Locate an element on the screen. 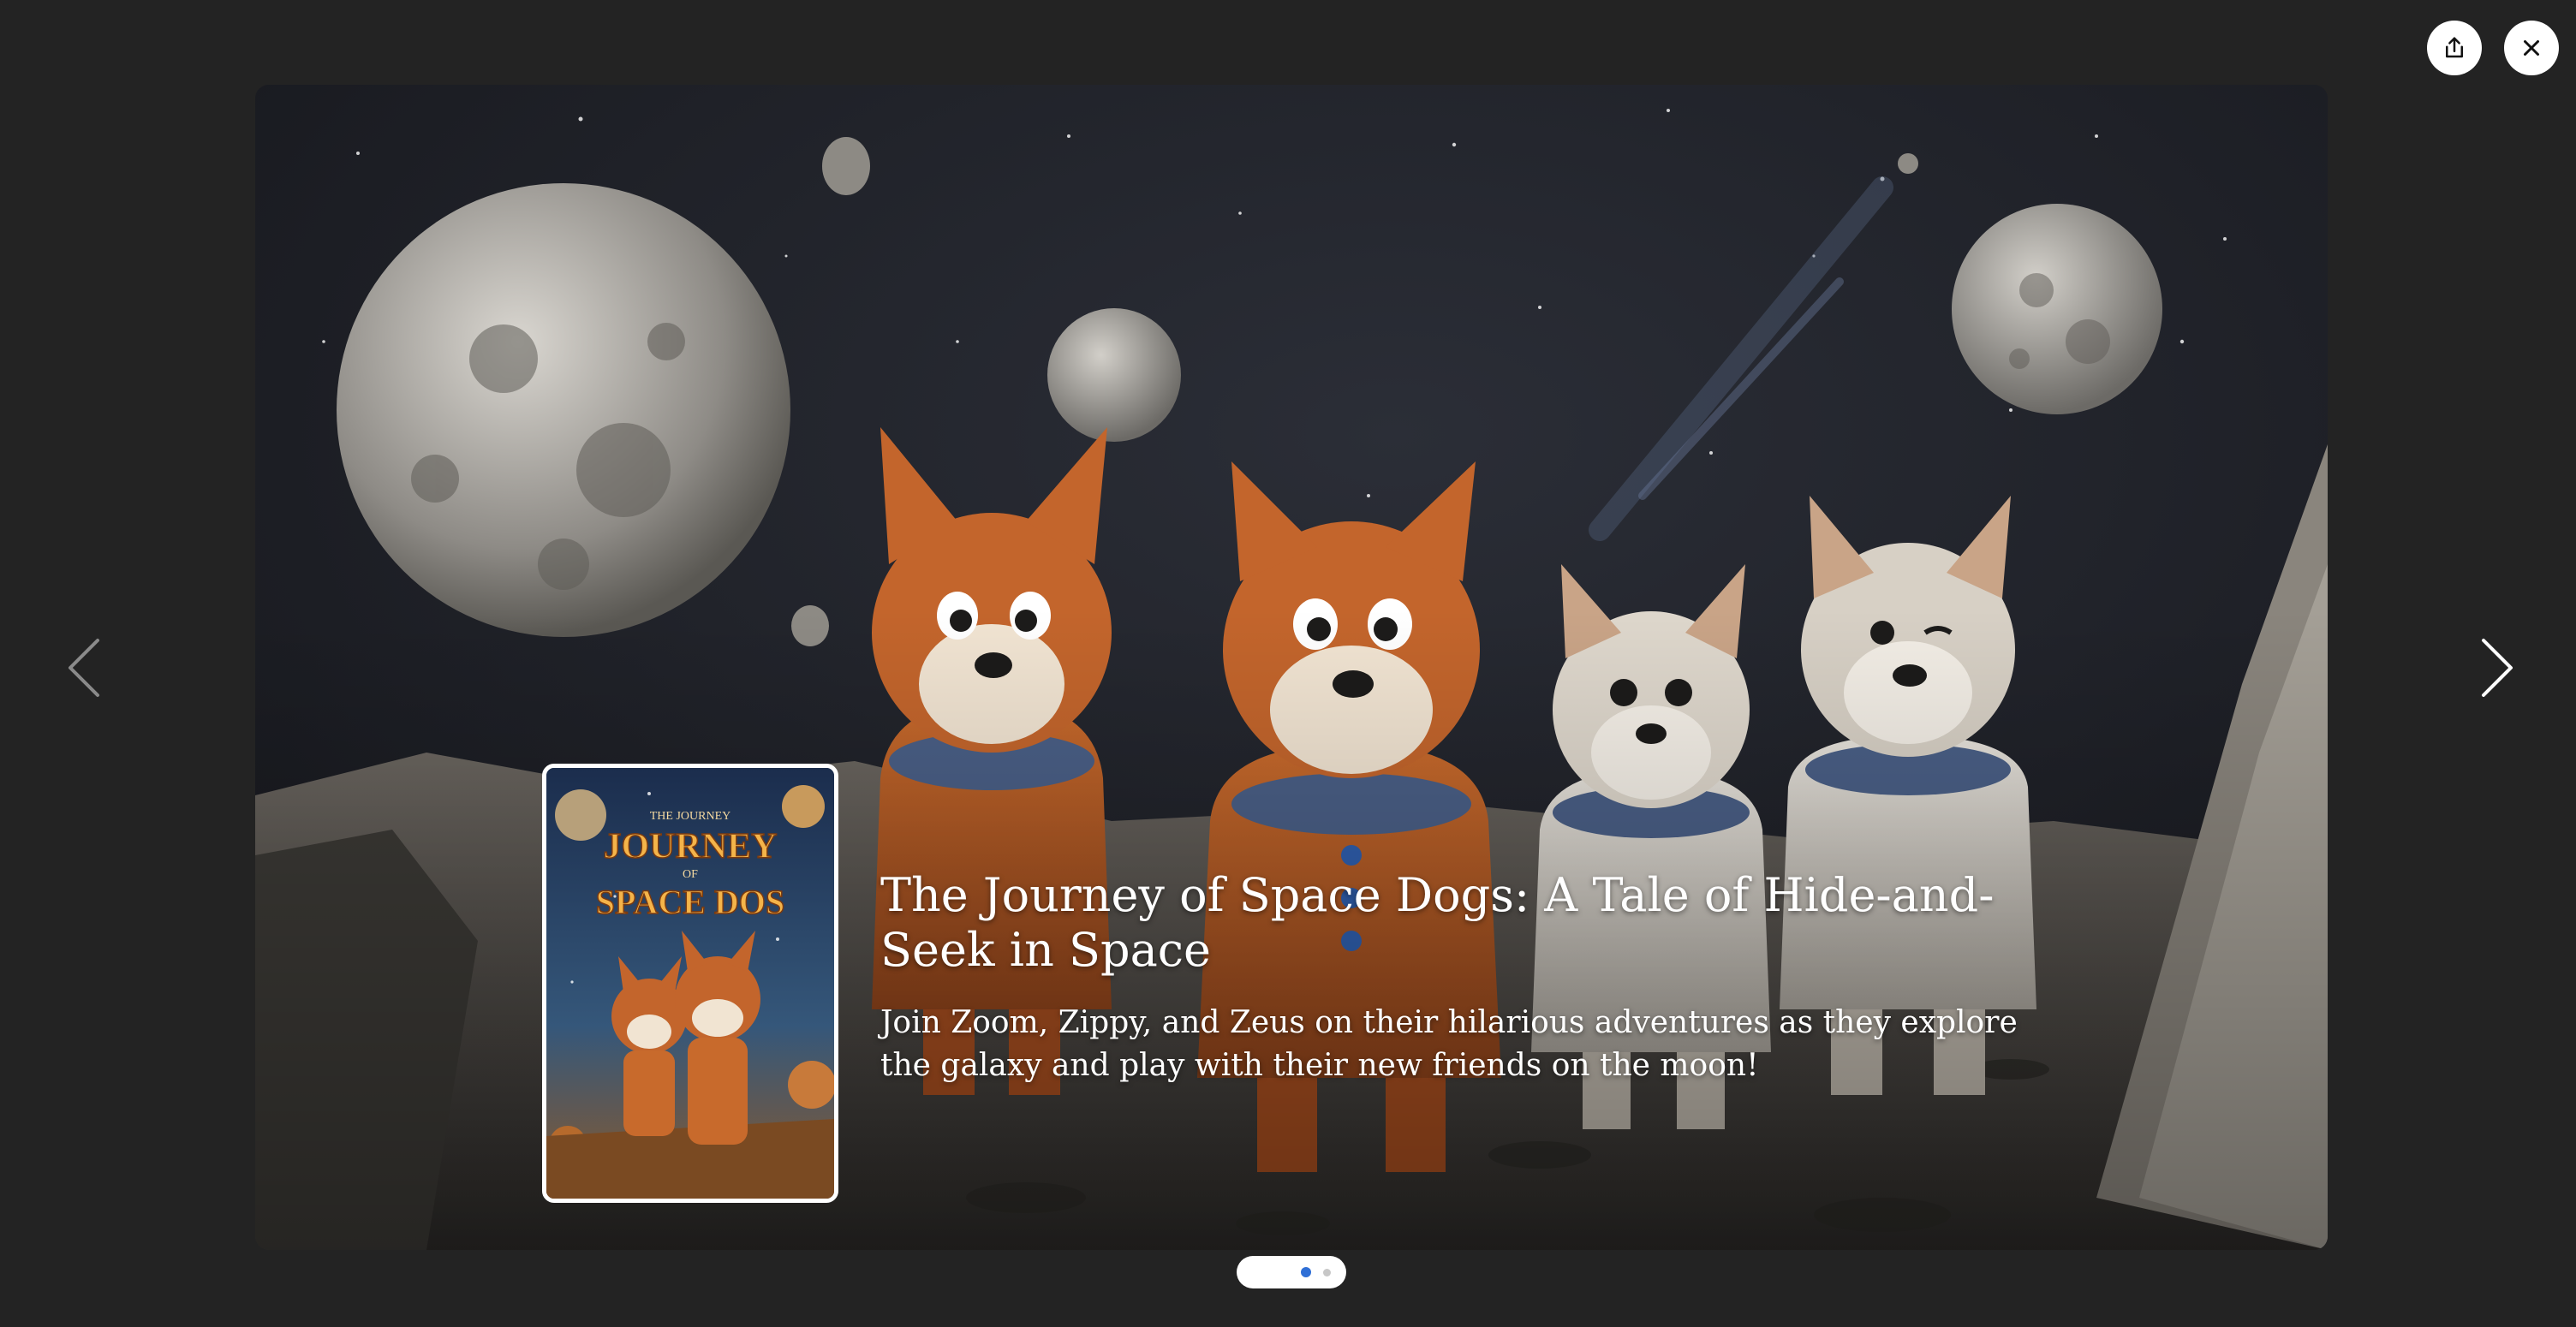 Image resolution: width=2576 pixels, height=1327 pixels. close-icon is located at coordinates (2531, 48).